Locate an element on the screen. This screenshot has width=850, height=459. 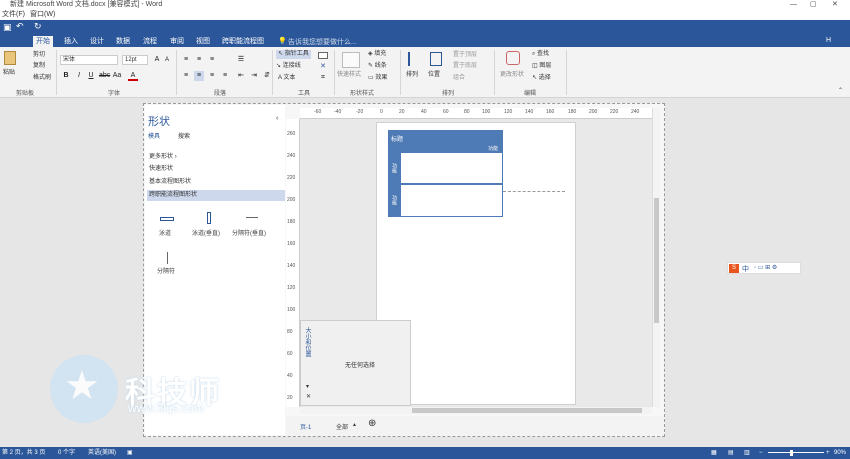
italic-button: I is located at coordinates (79, 76).